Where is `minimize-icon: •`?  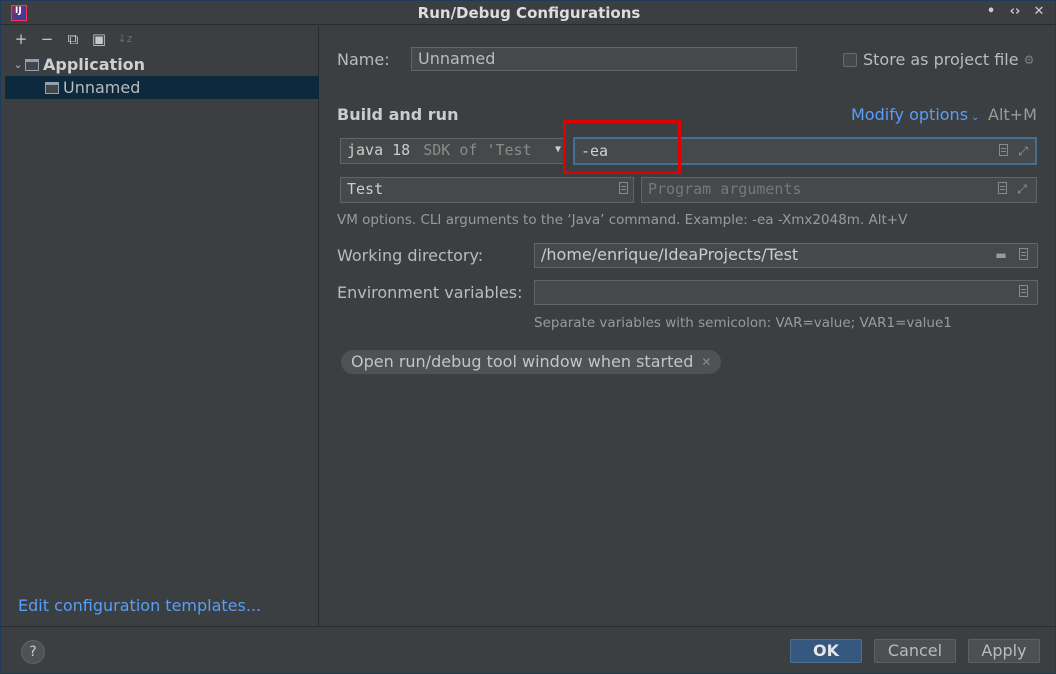
minimize-icon: • is located at coordinates (991, 12).